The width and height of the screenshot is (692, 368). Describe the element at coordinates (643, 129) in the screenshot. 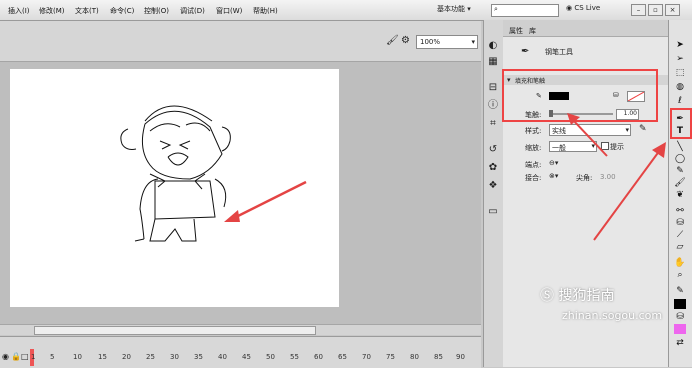

I see `edit-style-icon: ✎` at that location.